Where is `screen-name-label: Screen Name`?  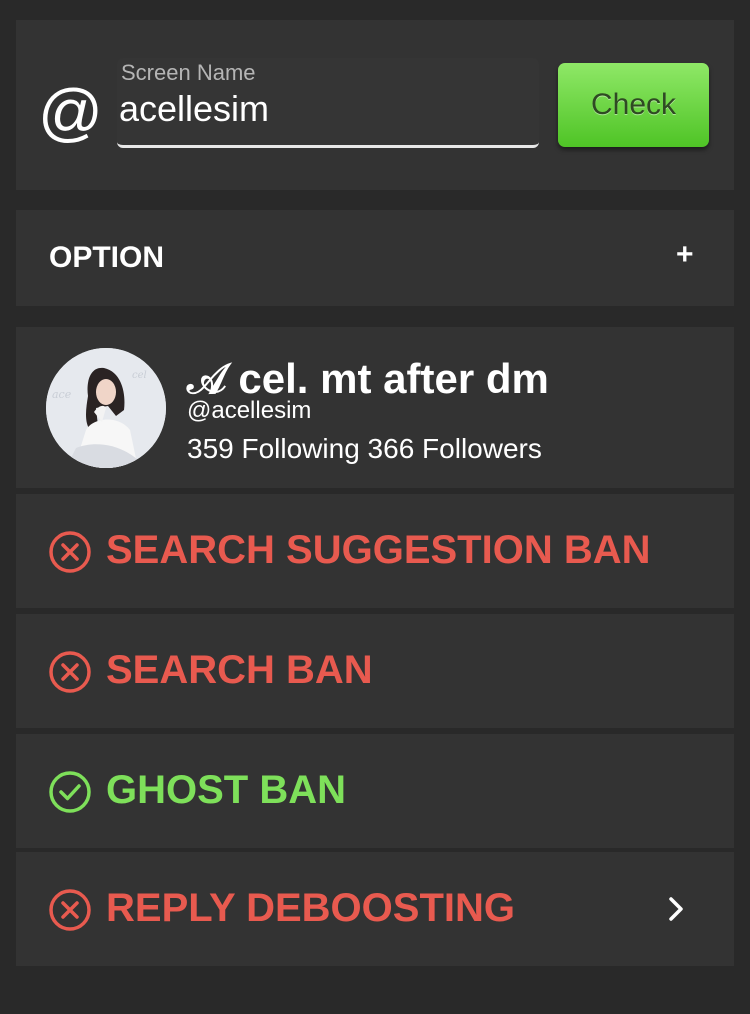 screen-name-label: Screen Name is located at coordinates (188, 72).